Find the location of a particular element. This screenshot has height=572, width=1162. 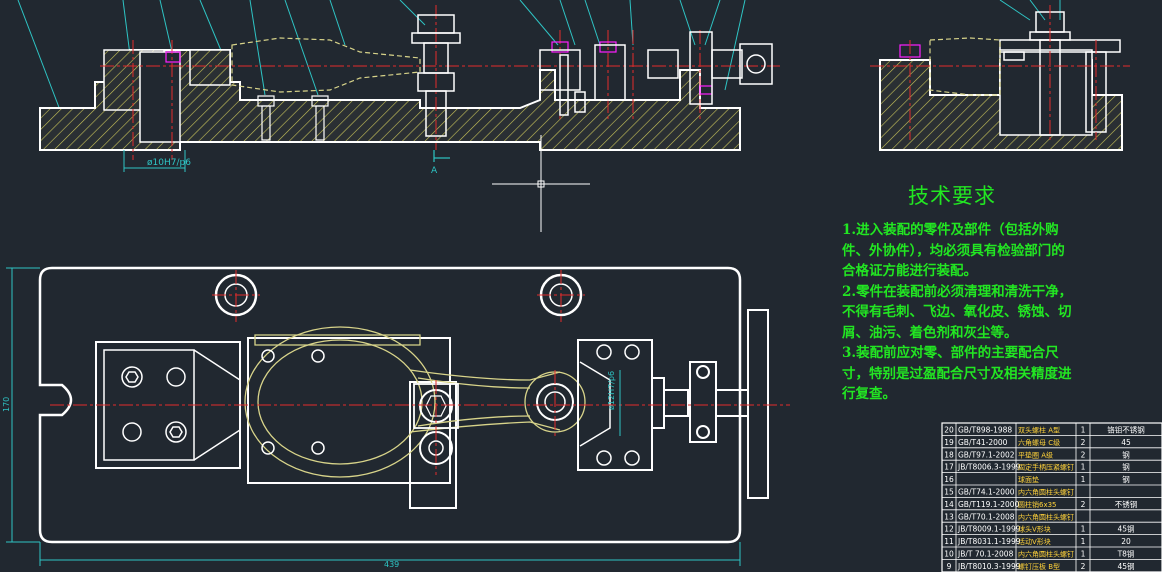

fixed-block-right is located at coordinates (210, 67).